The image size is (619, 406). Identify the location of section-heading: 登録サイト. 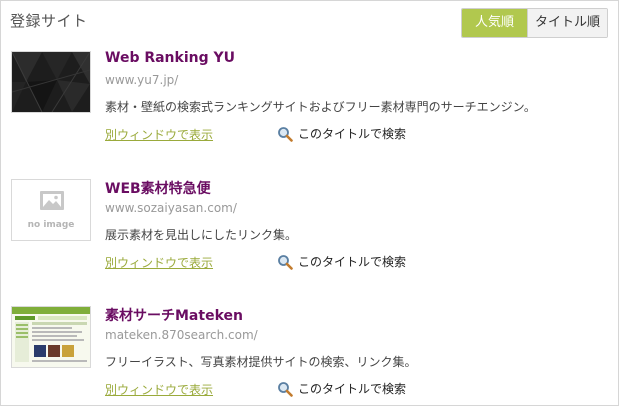
(49, 21).